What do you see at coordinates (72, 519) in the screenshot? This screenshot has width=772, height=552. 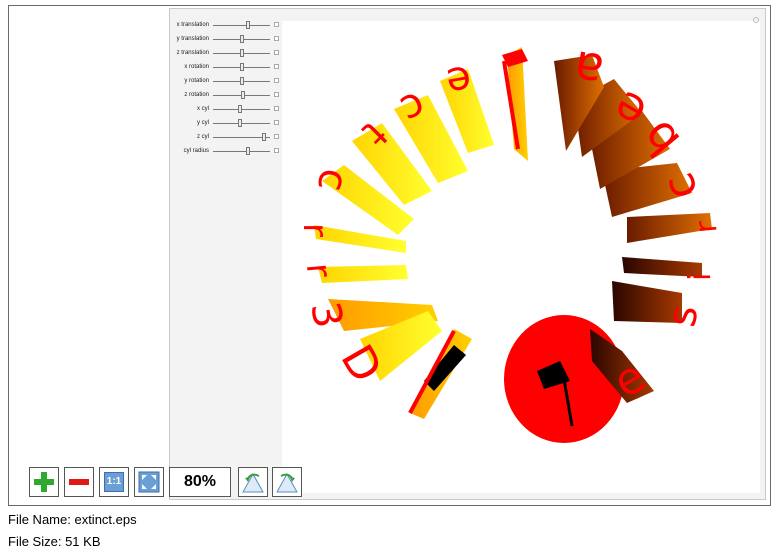 I see `file-name-label: File Name: extinct.eps` at bounding box center [72, 519].